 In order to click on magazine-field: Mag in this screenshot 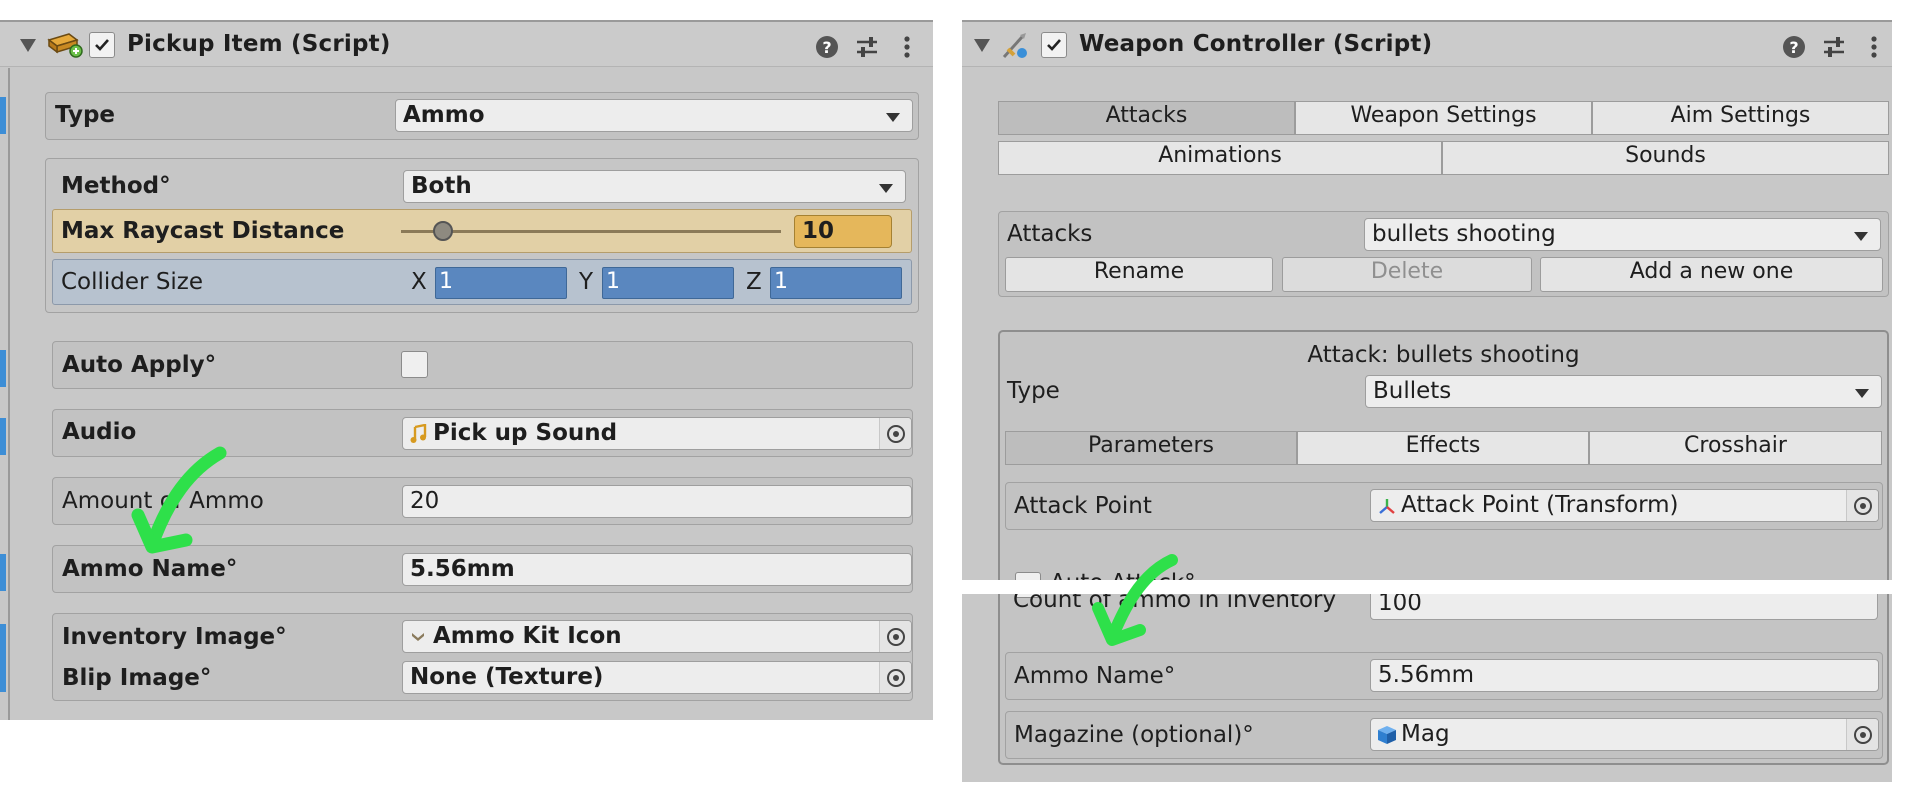, I will do `click(1624, 734)`.